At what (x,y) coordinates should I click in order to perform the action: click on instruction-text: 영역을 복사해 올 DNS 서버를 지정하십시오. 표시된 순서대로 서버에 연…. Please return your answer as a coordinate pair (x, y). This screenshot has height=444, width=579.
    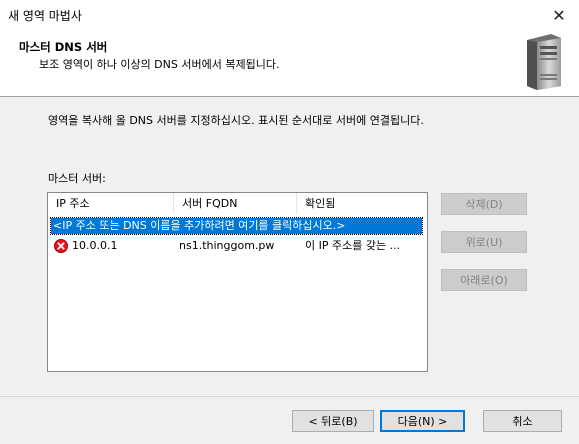
    Looking at the image, I should click on (236, 120).